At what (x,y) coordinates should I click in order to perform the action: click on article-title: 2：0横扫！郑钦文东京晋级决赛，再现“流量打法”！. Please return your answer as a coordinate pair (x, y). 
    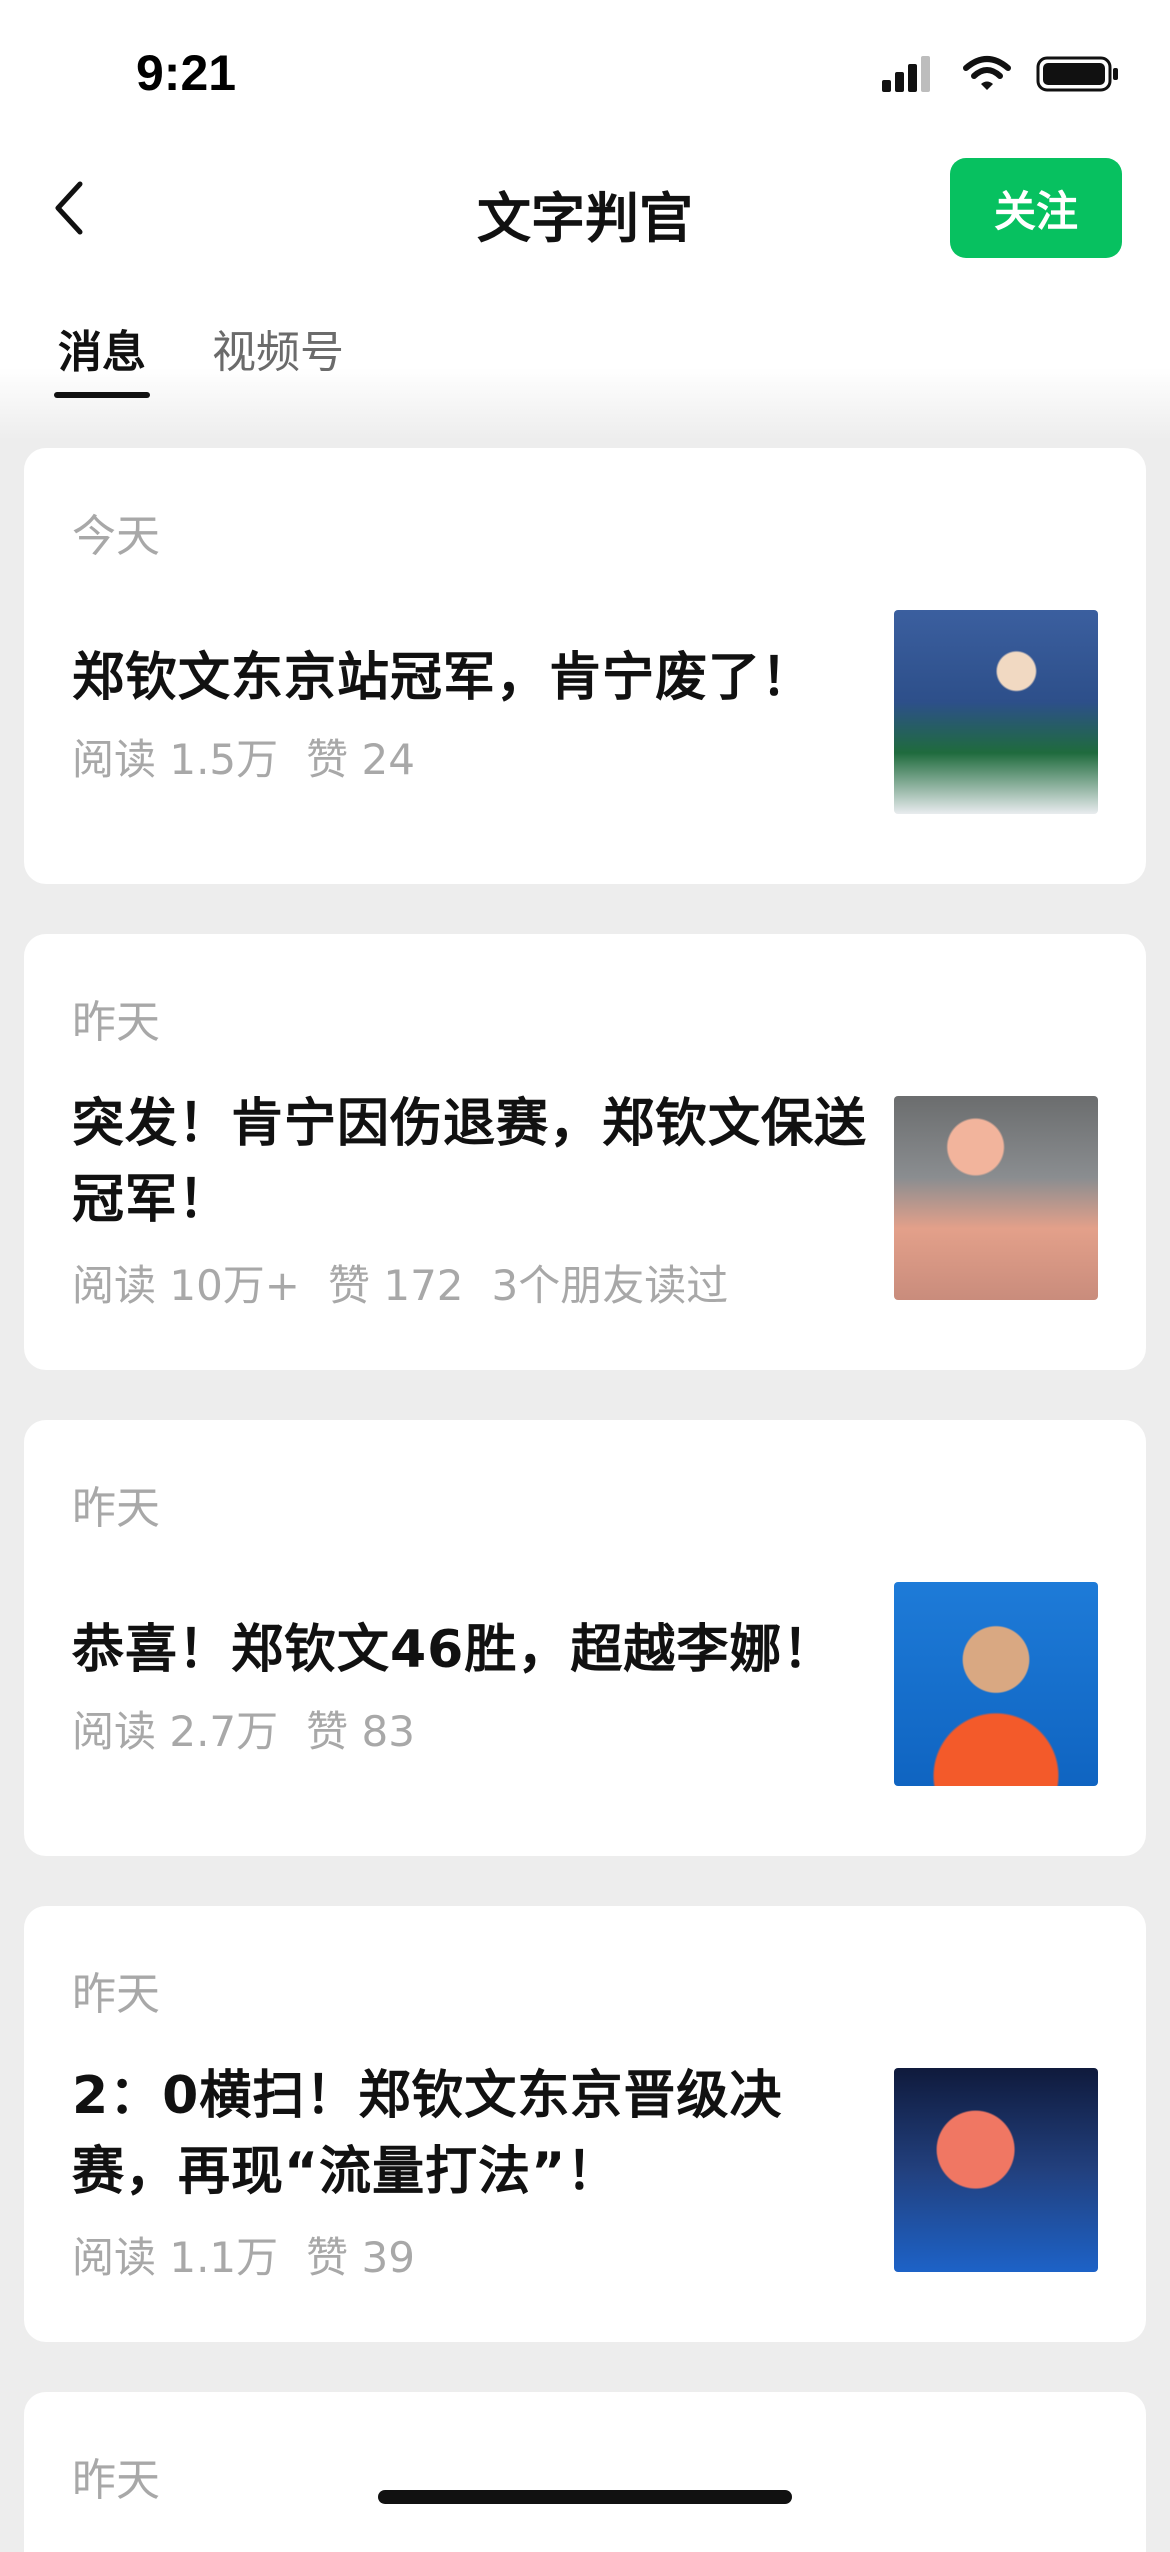
    Looking at the image, I should click on (427, 2134).